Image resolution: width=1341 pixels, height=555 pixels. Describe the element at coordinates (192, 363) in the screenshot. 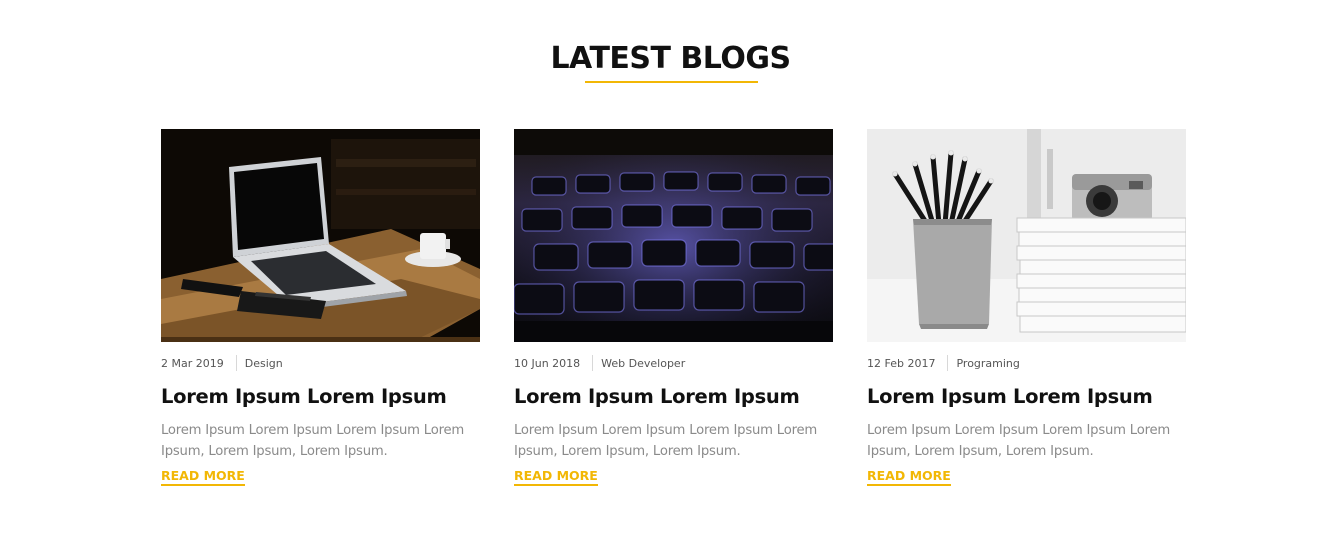

I see `post-date: 2 Mar 2019` at that location.